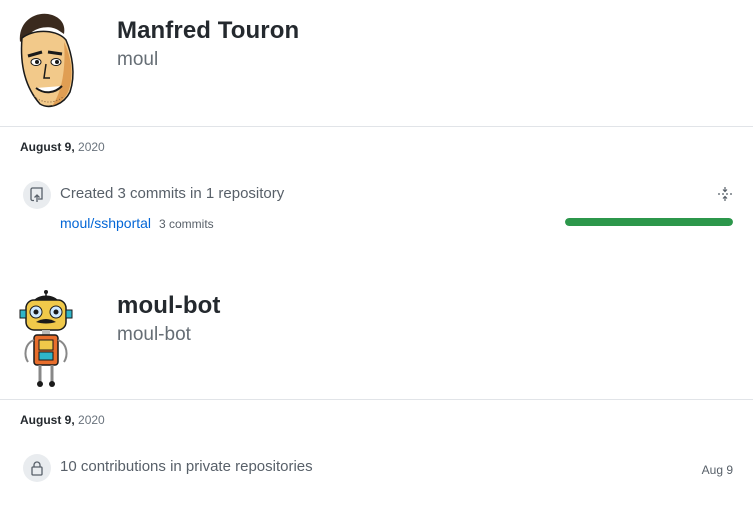  Describe the element at coordinates (37, 195) in the screenshot. I see `repo-push-icon` at that location.